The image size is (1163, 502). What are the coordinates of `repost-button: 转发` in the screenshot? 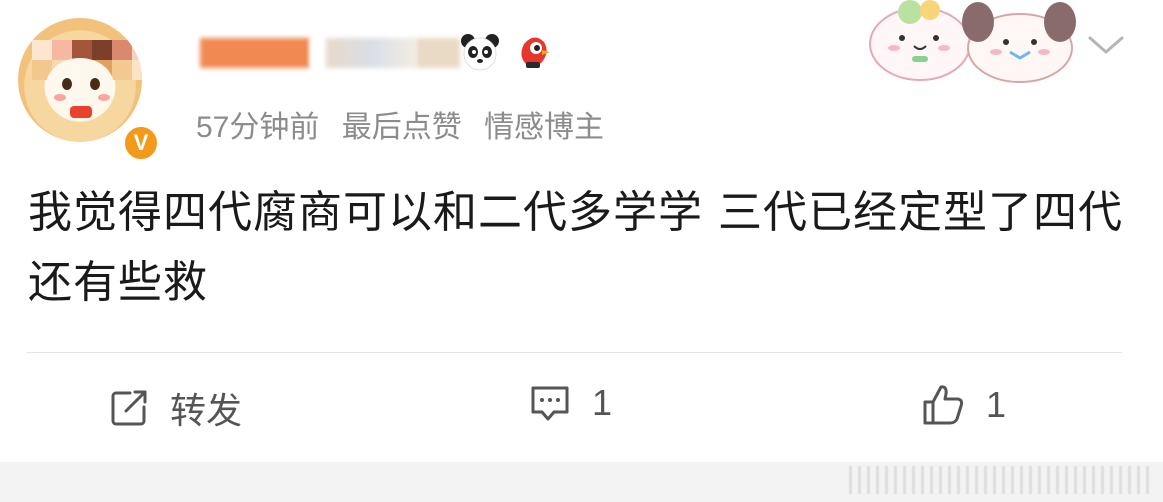 It's located at (175, 408).